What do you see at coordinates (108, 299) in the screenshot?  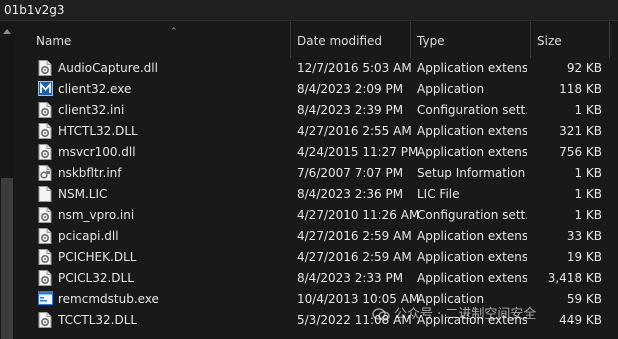 I see `file-name: remcmdstub.exe` at bounding box center [108, 299].